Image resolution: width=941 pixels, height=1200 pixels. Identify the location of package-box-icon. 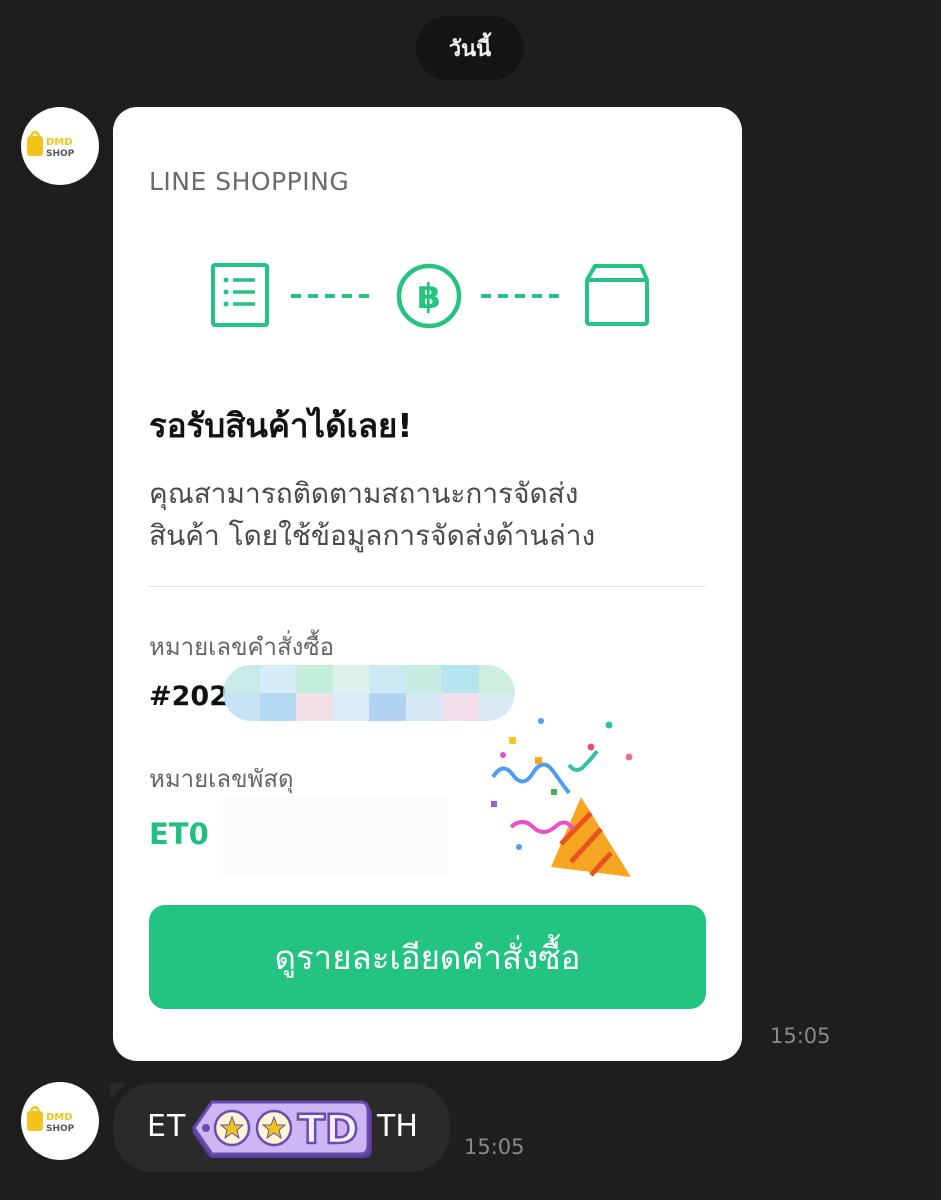
(617, 295).